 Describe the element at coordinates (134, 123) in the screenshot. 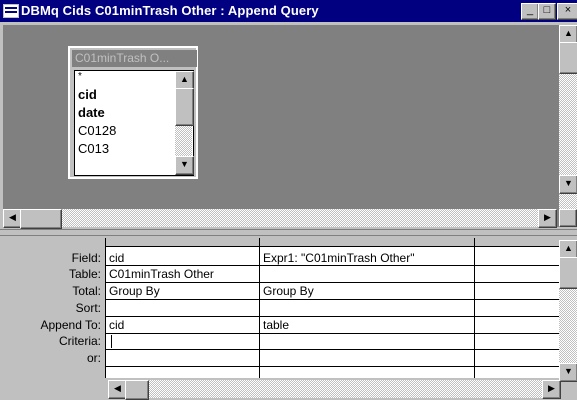

I see `field-list: * cid date C0128 C013 ▲ ▼` at that location.